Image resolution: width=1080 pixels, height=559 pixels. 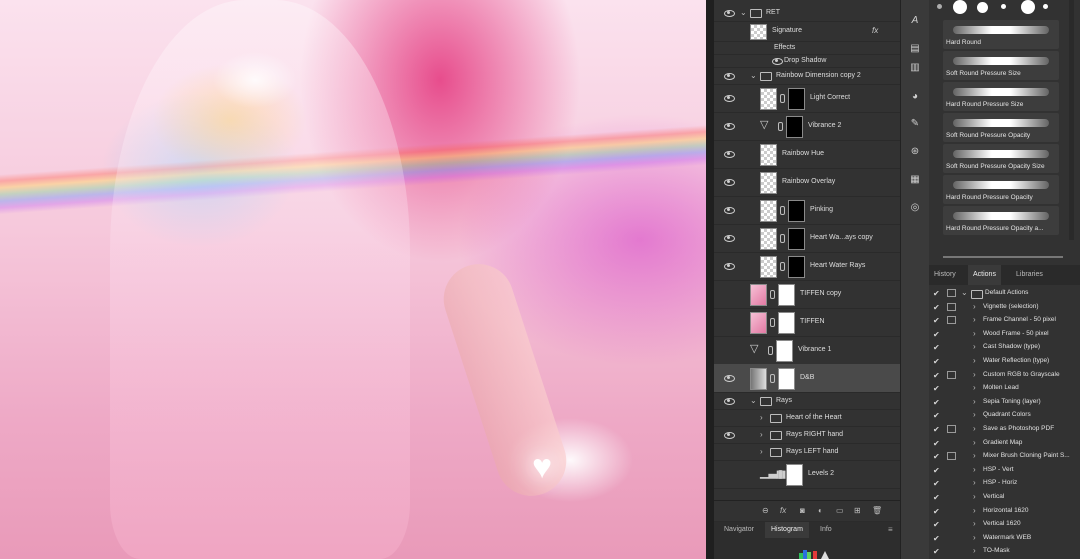 I want to click on add-mask-icon: ◙, so click(x=802, y=510).